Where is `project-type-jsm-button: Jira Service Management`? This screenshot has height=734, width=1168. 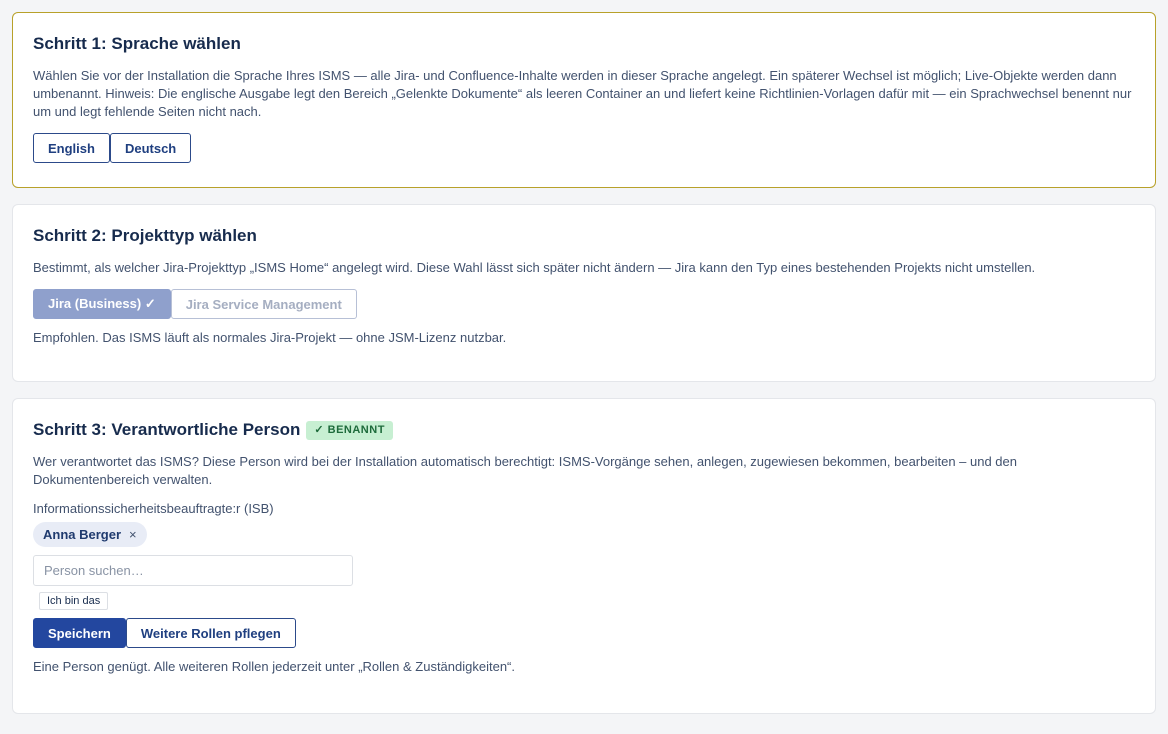 project-type-jsm-button: Jira Service Management is located at coordinates (263, 304).